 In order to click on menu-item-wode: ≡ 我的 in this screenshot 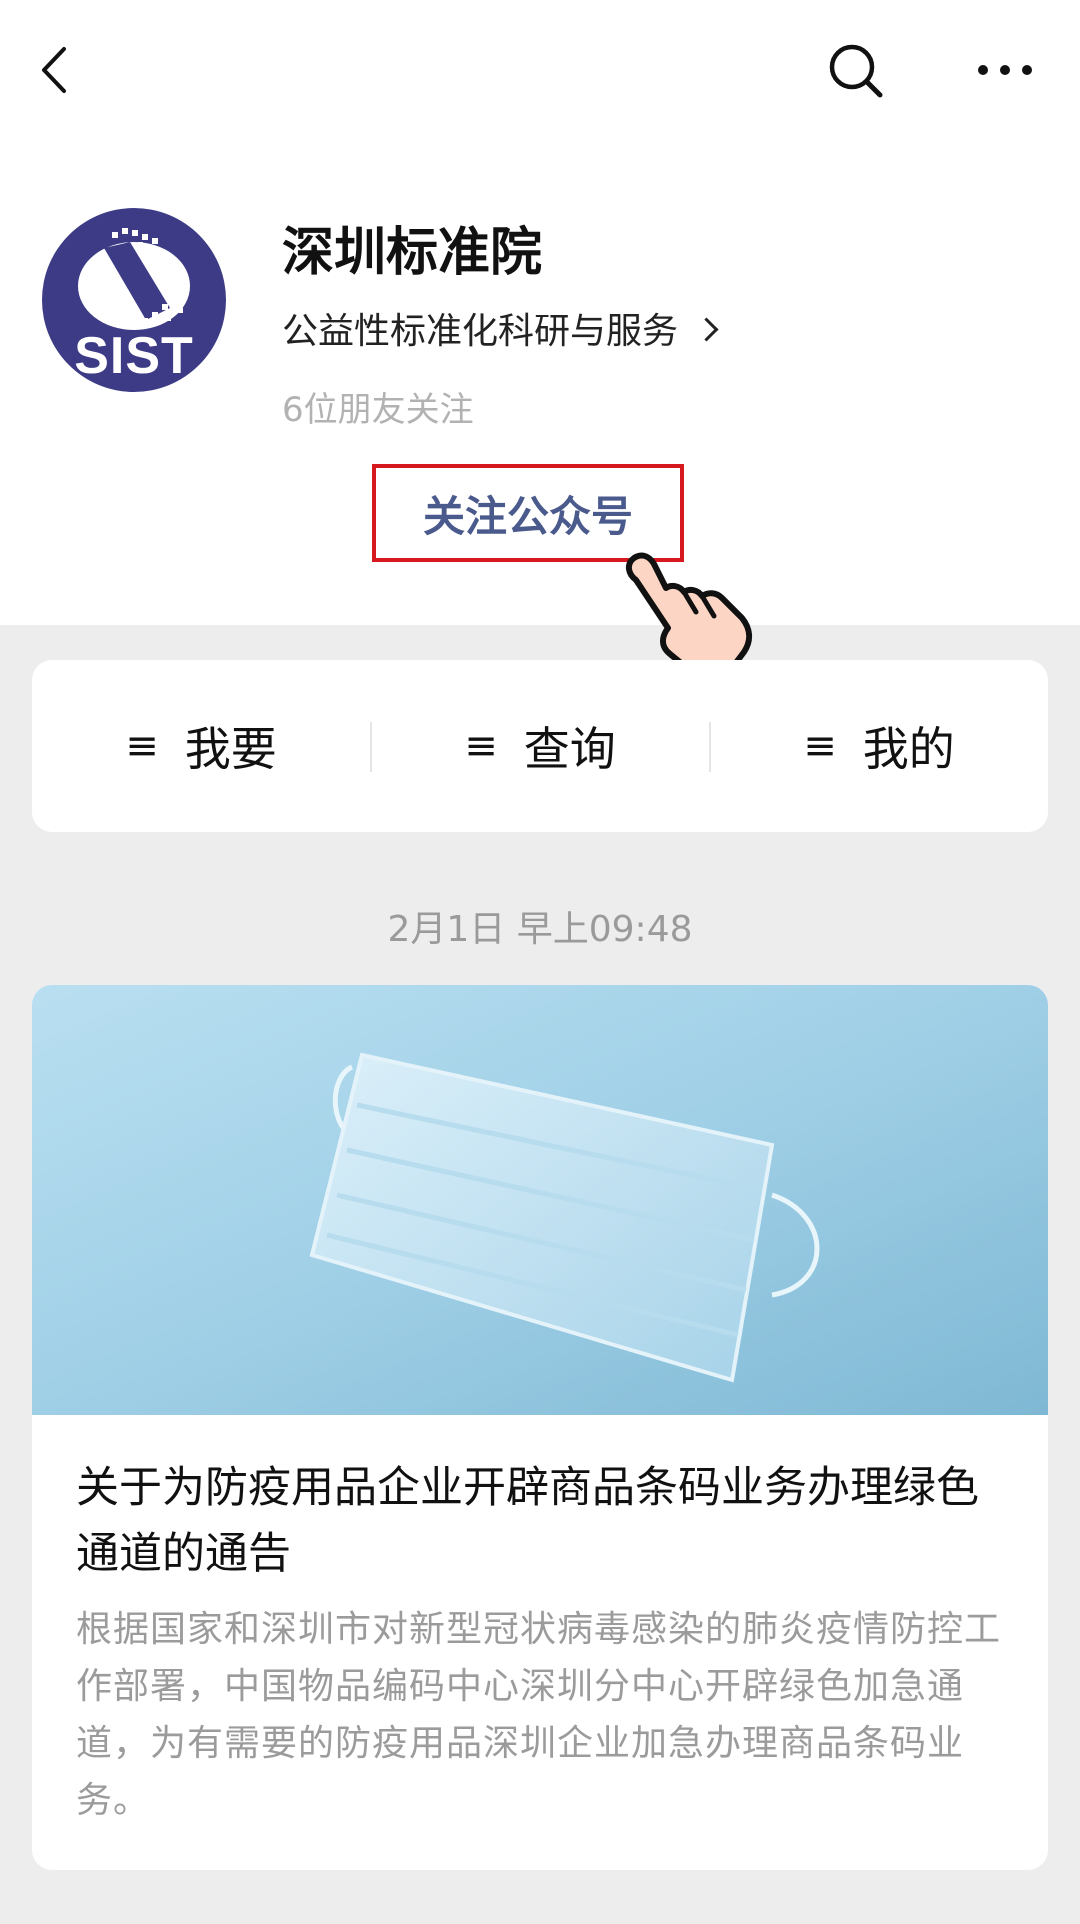, I will do `click(879, 746)`.